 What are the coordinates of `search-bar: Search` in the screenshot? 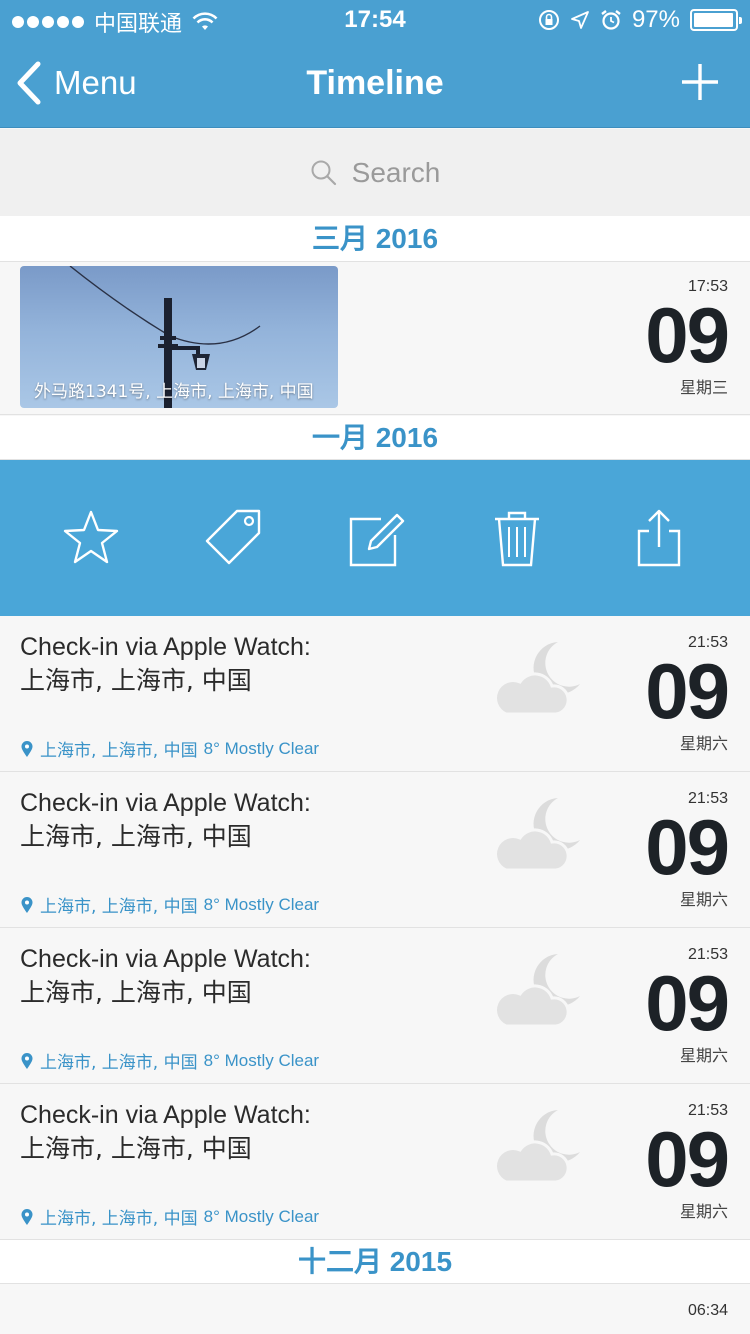 It's located at (375, 172).